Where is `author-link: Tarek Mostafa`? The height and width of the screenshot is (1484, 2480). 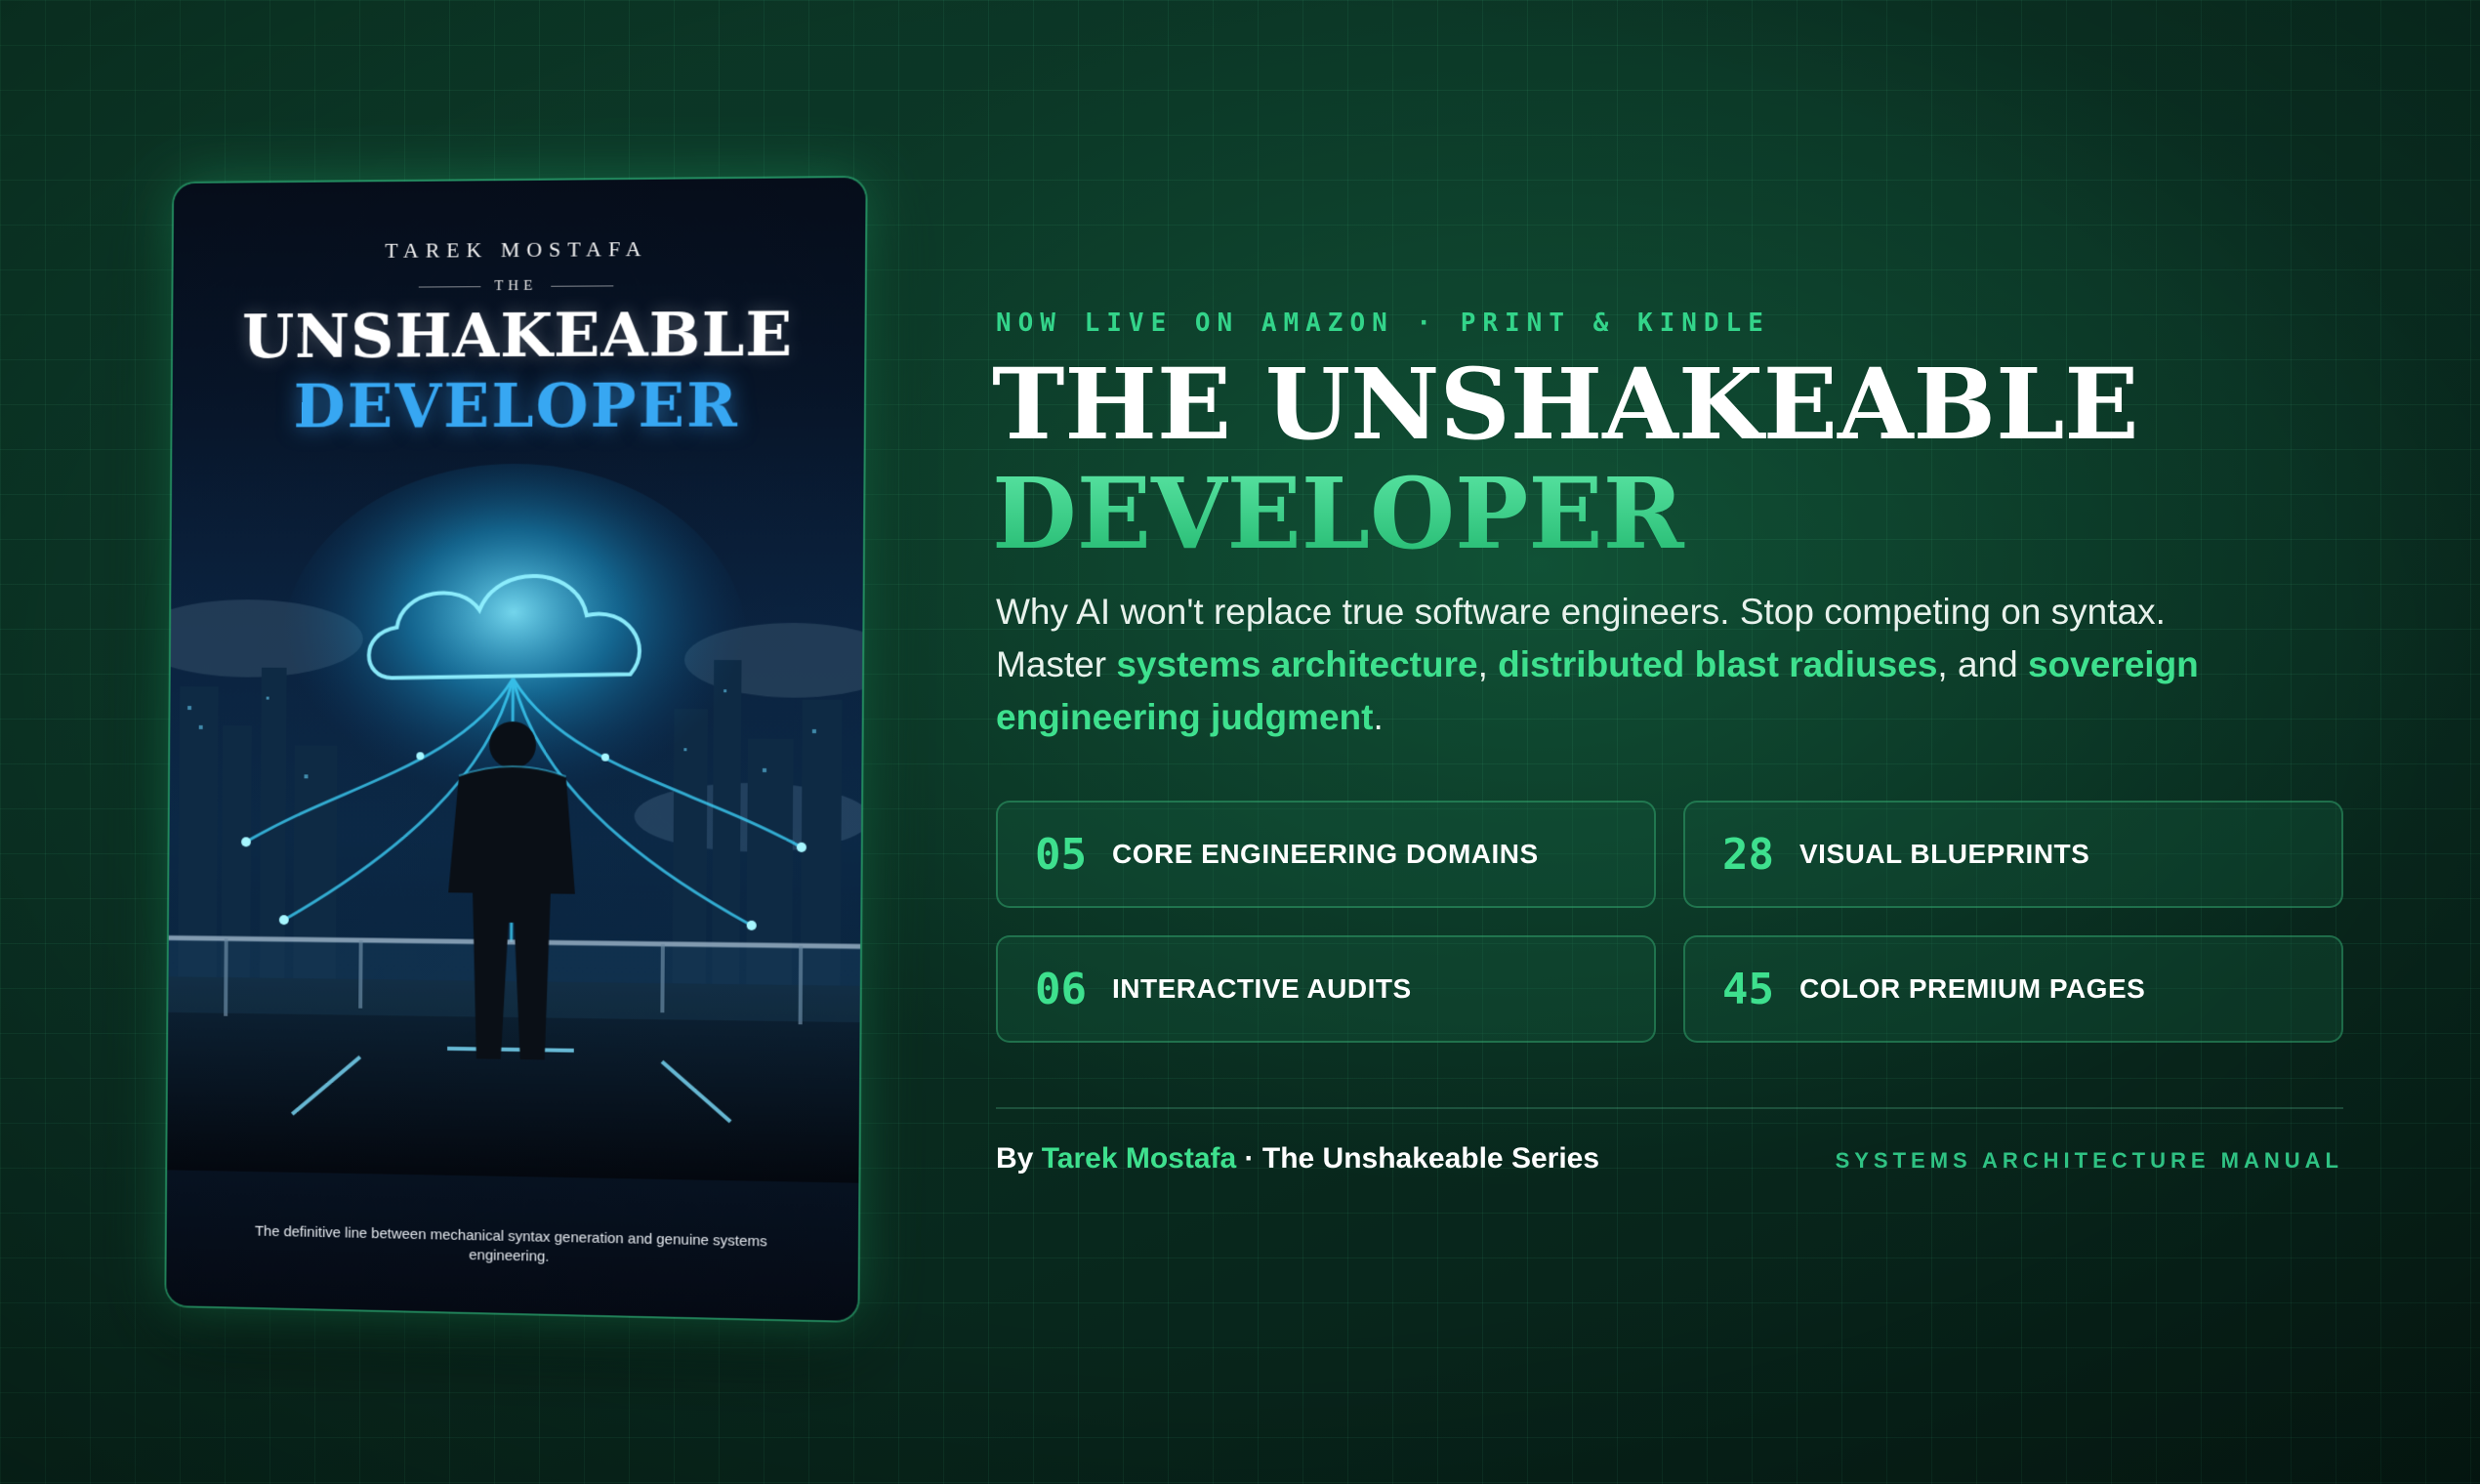 author-link: Tarek Mostafa is located at coordinates (1139, 1159).